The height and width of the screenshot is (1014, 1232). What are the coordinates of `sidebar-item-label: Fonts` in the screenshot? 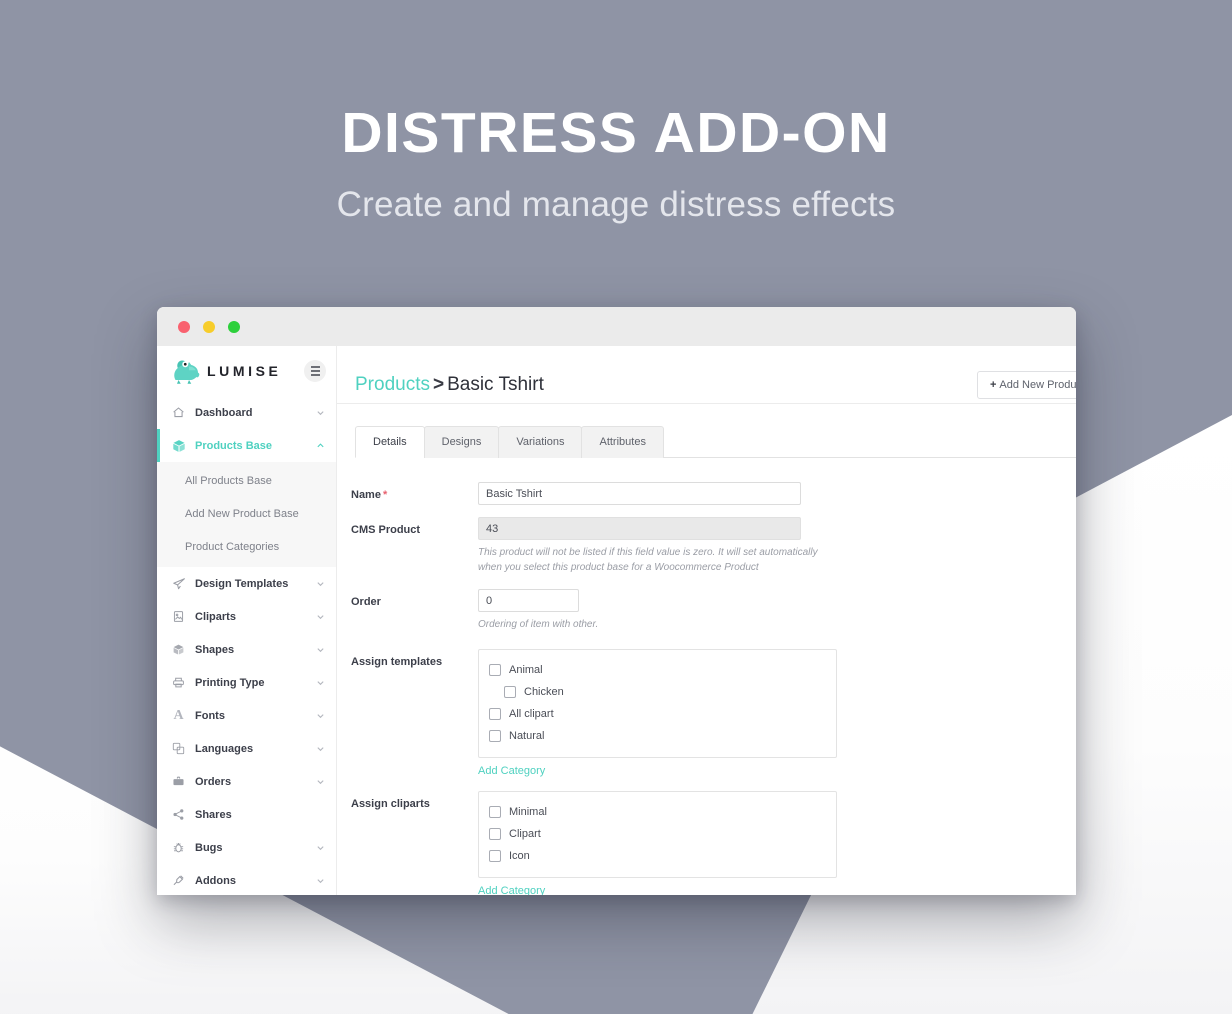 It's located at (210, 715).